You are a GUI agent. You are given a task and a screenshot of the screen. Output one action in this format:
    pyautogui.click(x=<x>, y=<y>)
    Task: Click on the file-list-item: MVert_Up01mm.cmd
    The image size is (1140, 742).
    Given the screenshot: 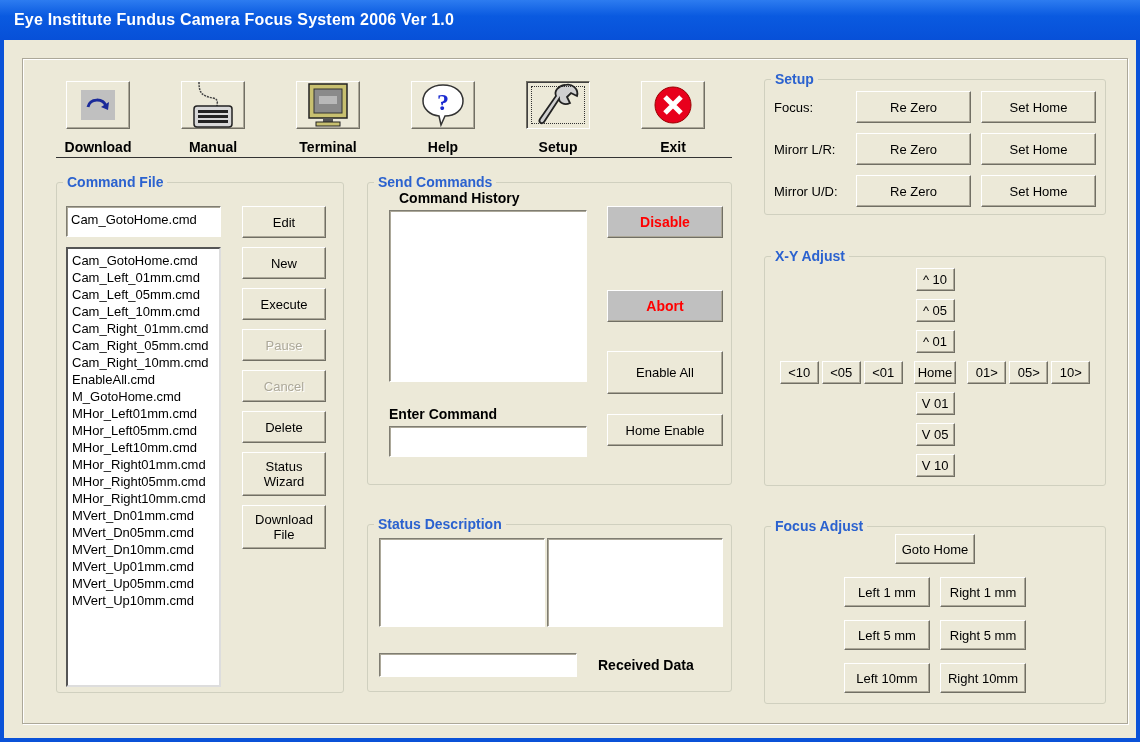 What is the action you would take?
    pyautogui.click(x=143, y=566)
    